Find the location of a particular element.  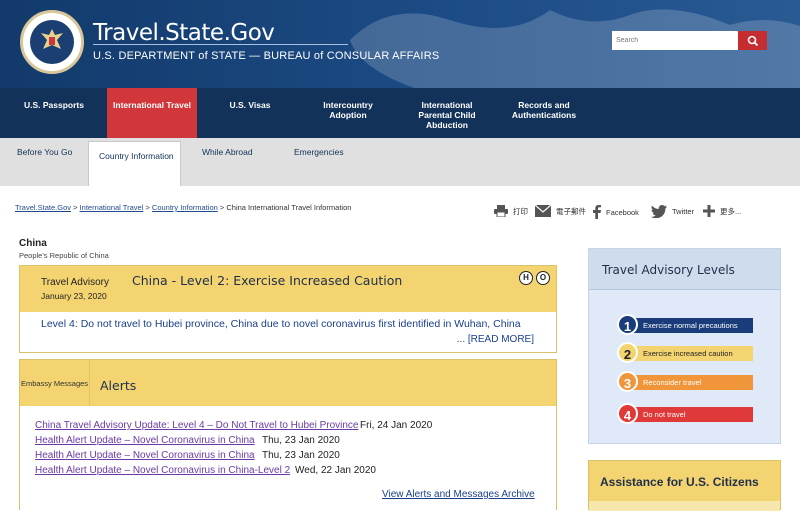

facebook-link: Facebook is located at coordinates (615, 212).